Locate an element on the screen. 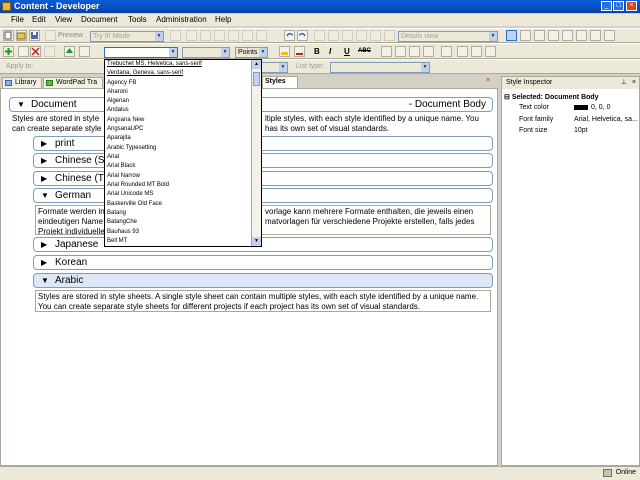 The image size is (640, 480). layout-view-icon is located at coordinates (511, 35).